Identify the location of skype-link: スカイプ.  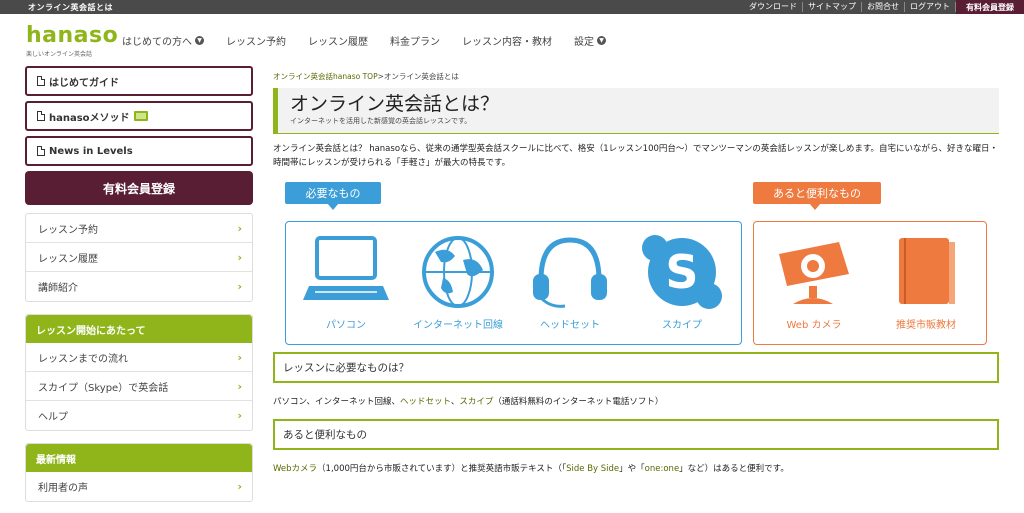
(476, 402).